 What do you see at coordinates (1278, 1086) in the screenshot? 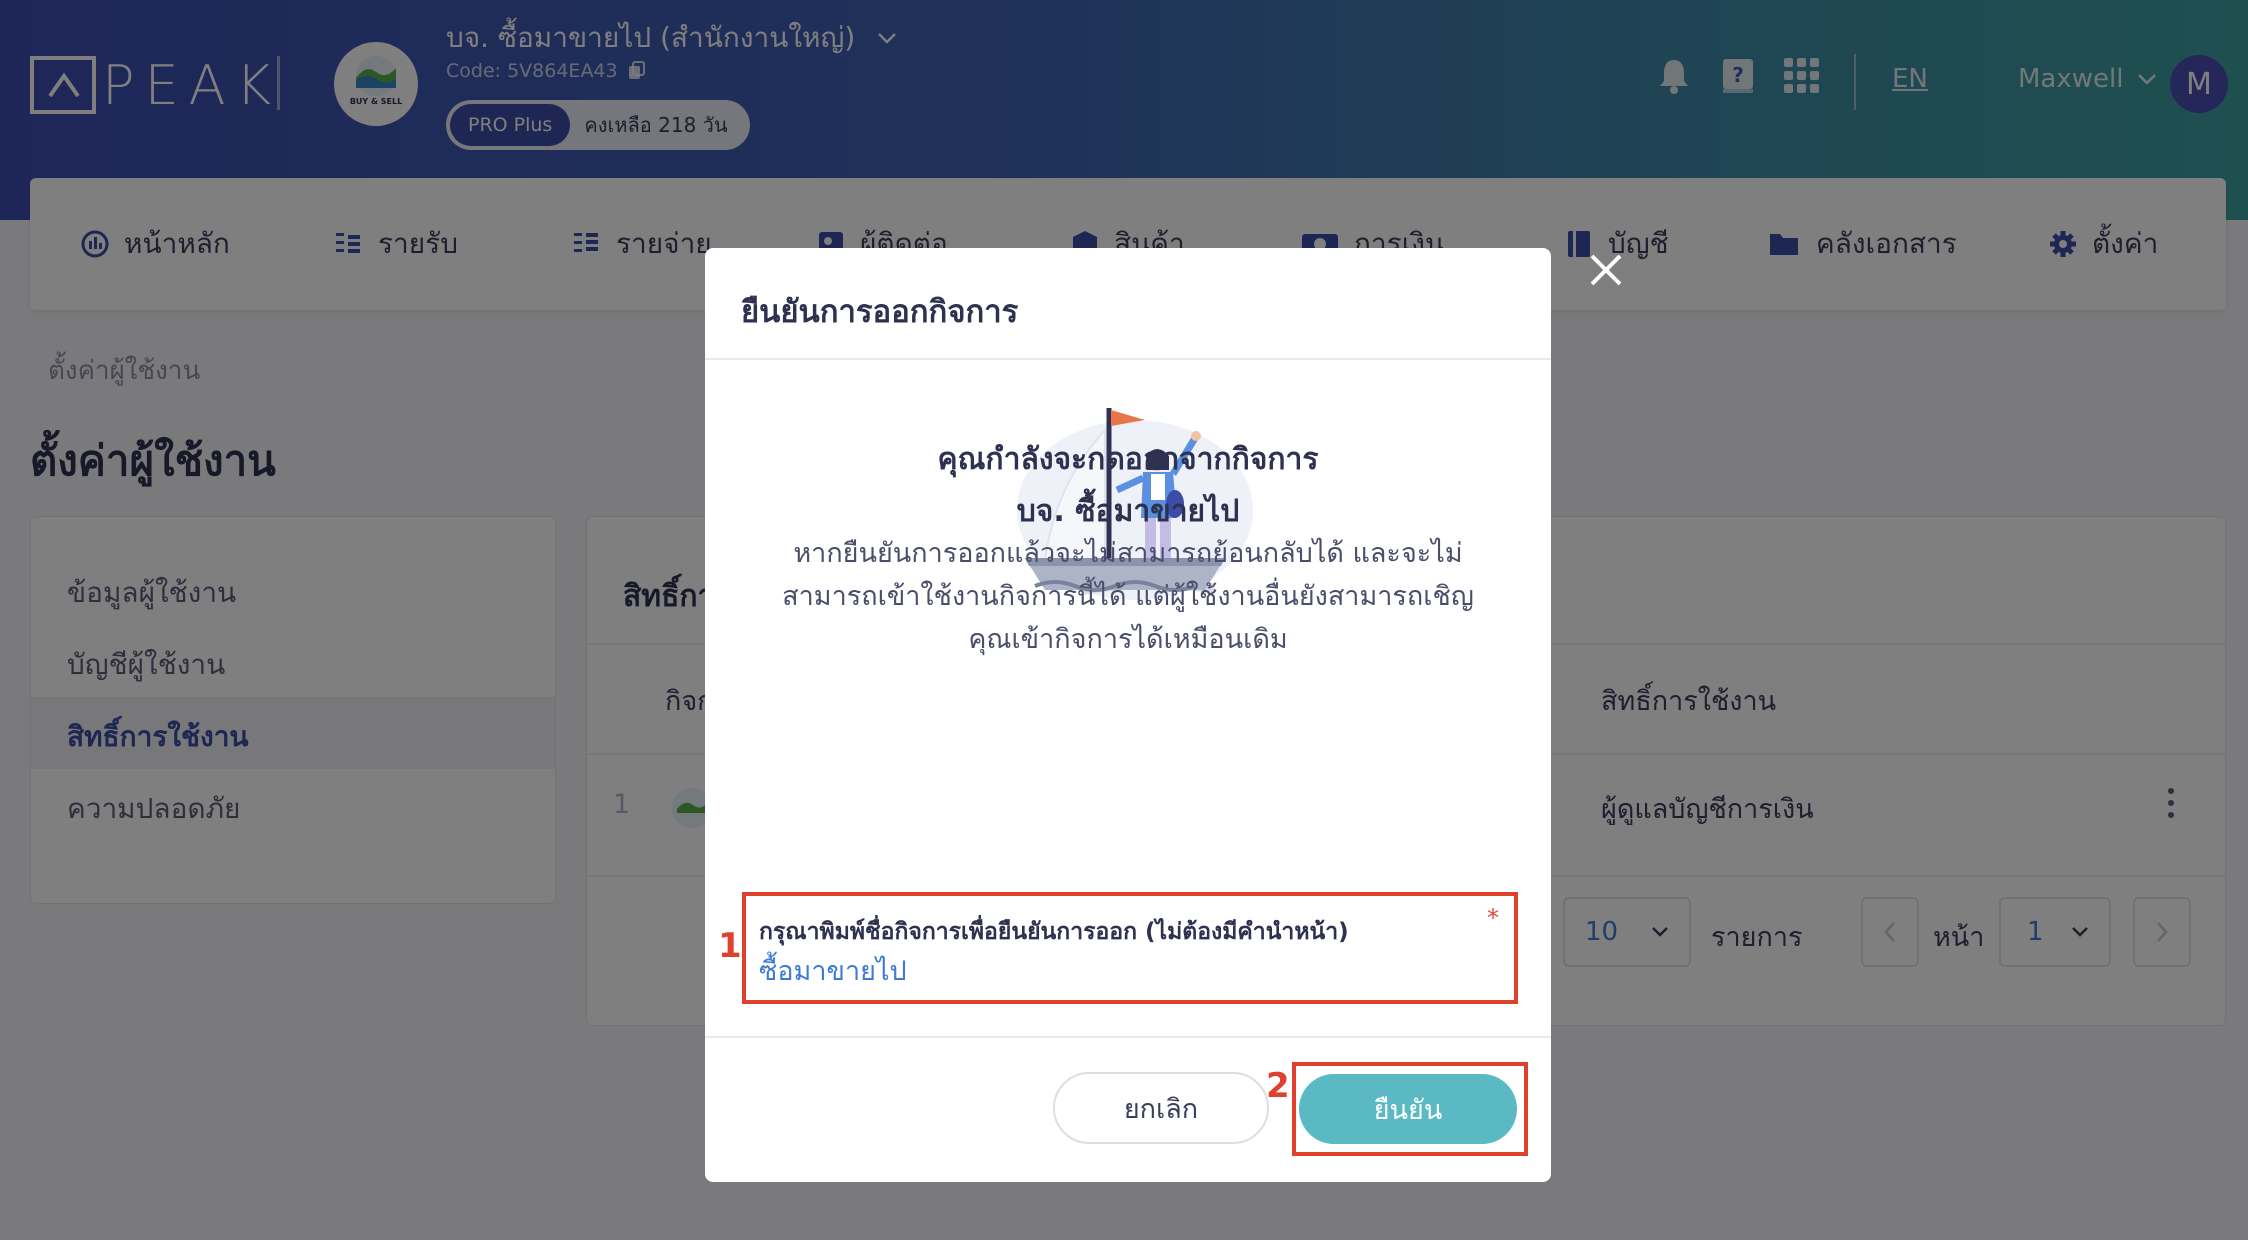
I see `annotation-number-step2: 2` at bounding box center [1278, 1086].